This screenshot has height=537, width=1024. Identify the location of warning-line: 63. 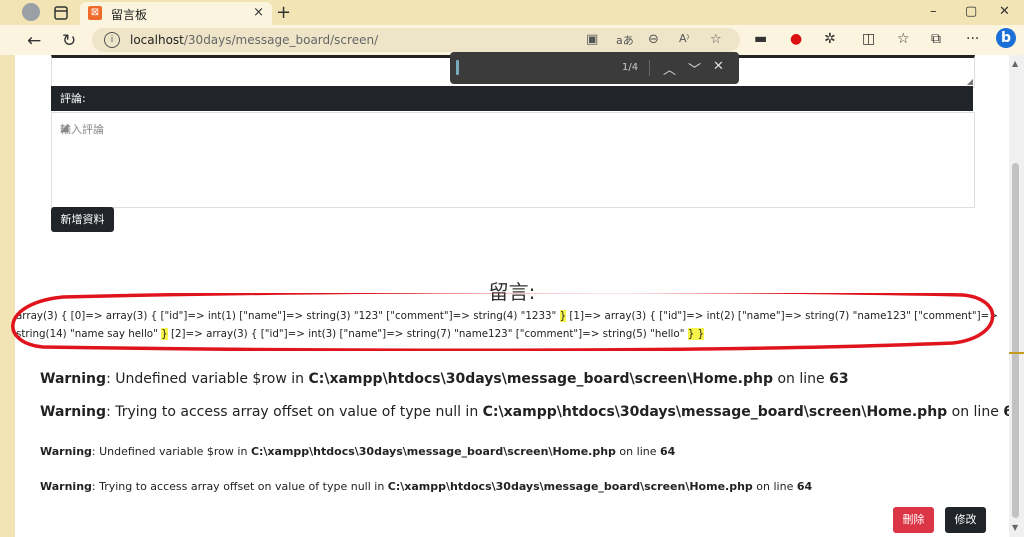
(839, 379).